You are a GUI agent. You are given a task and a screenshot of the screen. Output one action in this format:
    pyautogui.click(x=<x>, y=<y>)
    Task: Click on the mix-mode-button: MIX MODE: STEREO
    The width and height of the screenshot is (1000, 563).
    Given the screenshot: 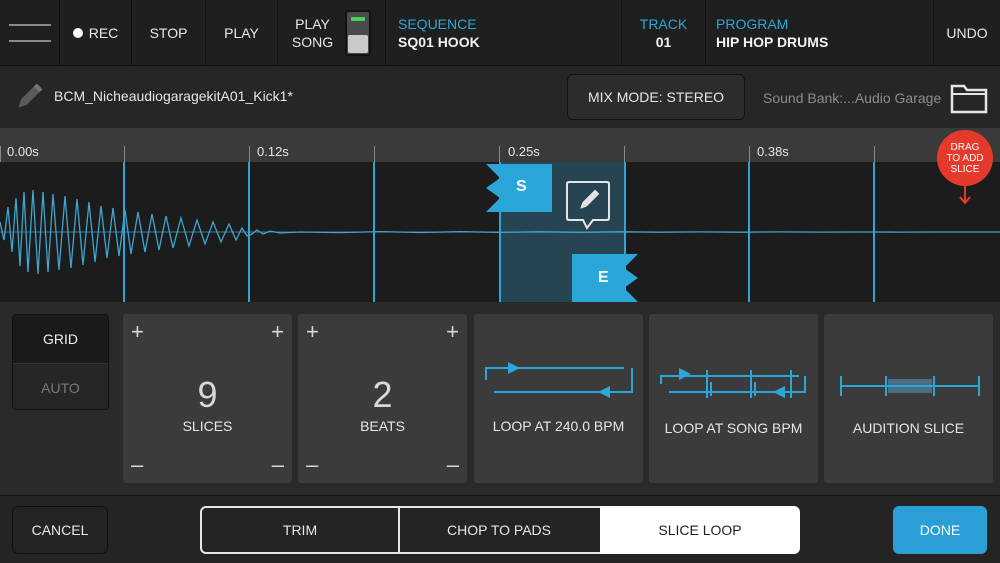 What is the action you would take?
    pyautogui.click(x=656, y=97)
    